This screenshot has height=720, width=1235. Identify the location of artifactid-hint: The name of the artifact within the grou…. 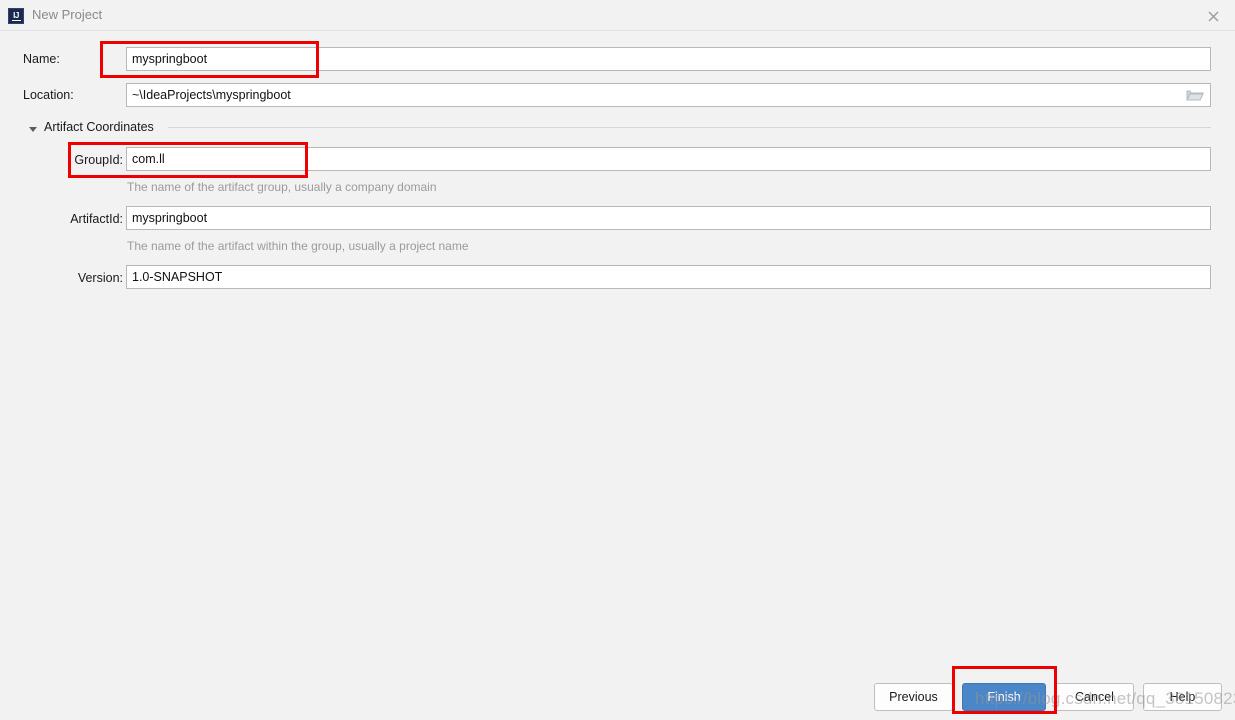
(298, 246).